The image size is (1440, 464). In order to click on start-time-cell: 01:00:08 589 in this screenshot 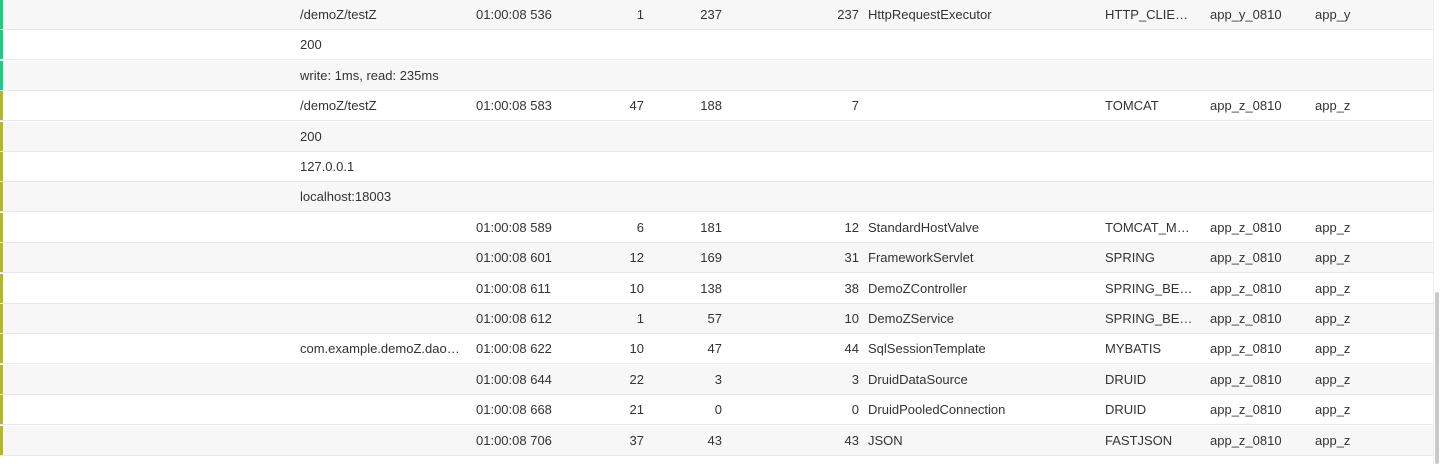, I will do `click(514, 227)`.